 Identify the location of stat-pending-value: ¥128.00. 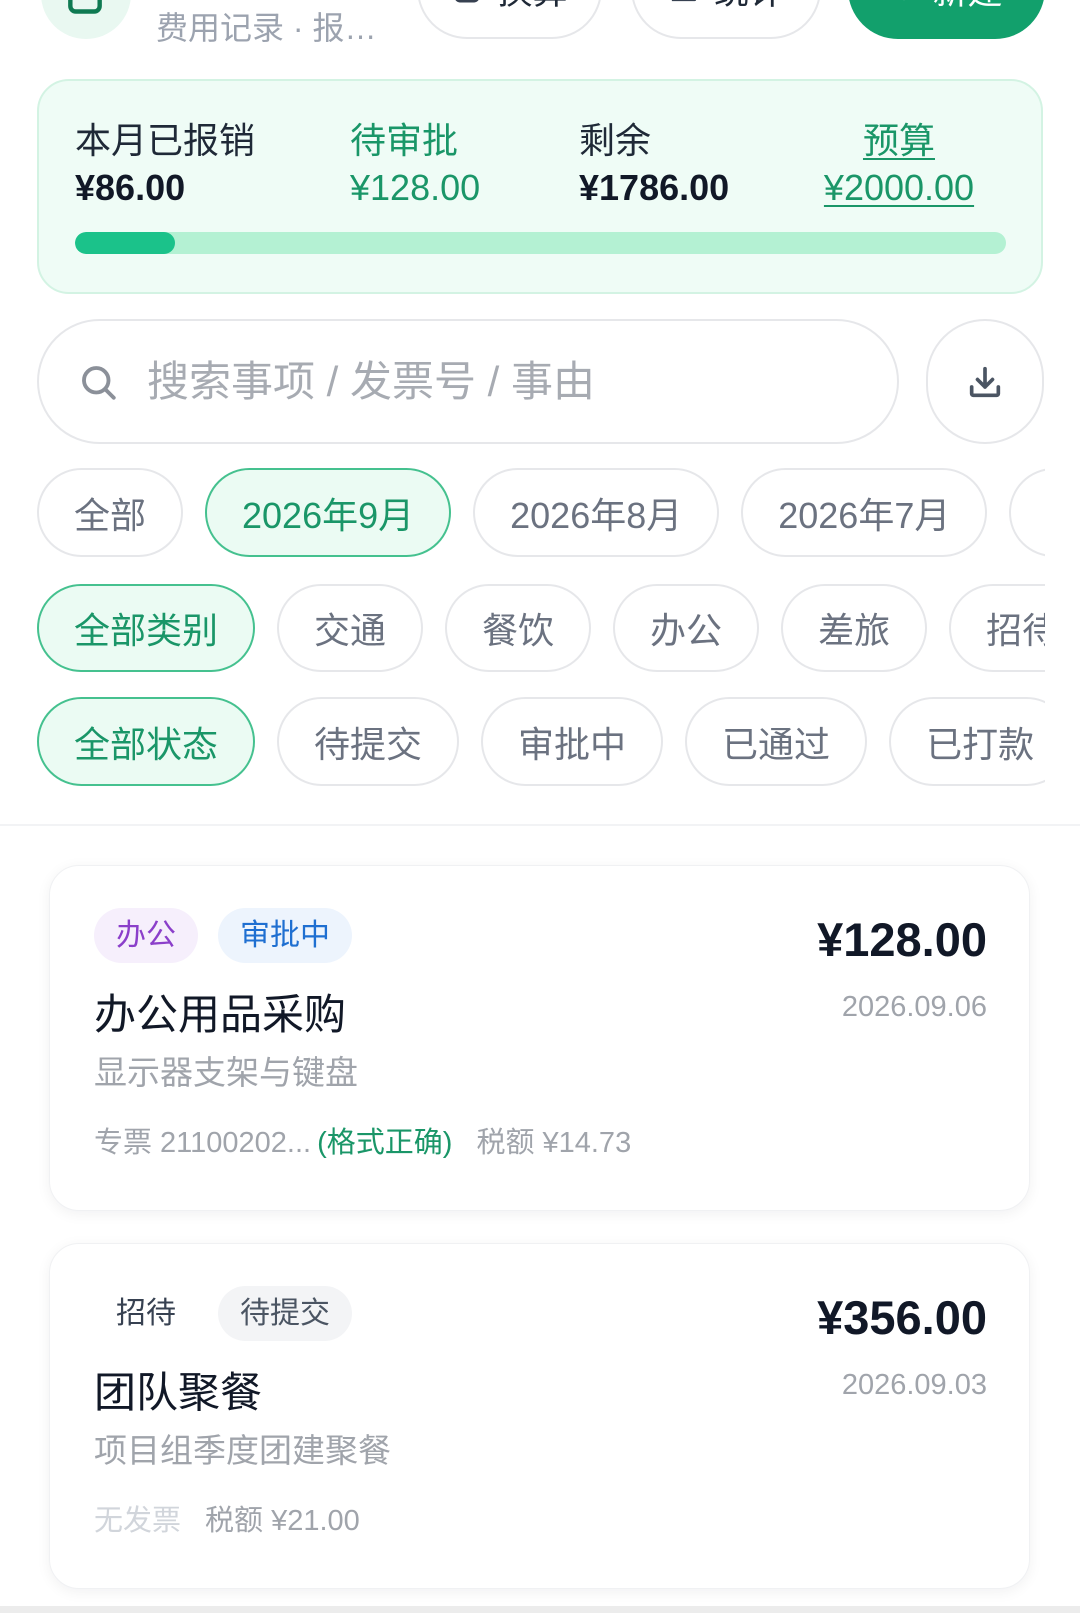
(415, 187).